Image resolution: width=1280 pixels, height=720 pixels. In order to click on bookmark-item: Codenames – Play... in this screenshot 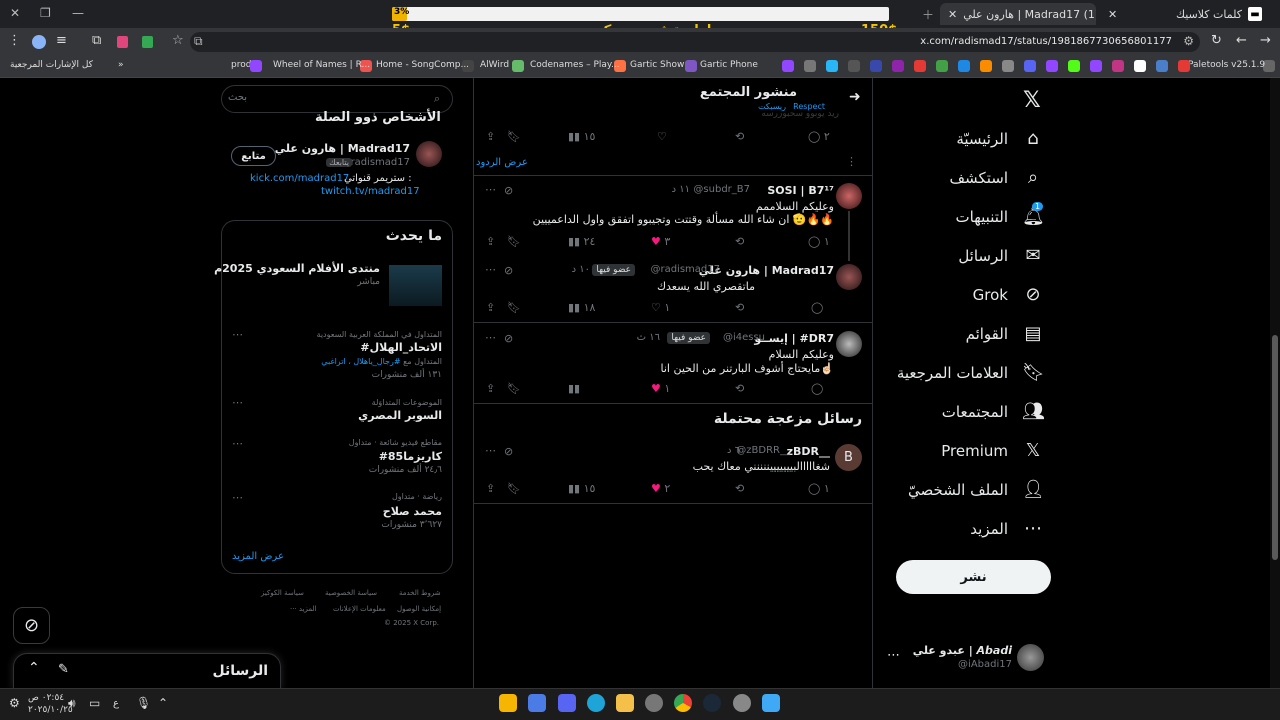, I will do `click(575, 65)`.